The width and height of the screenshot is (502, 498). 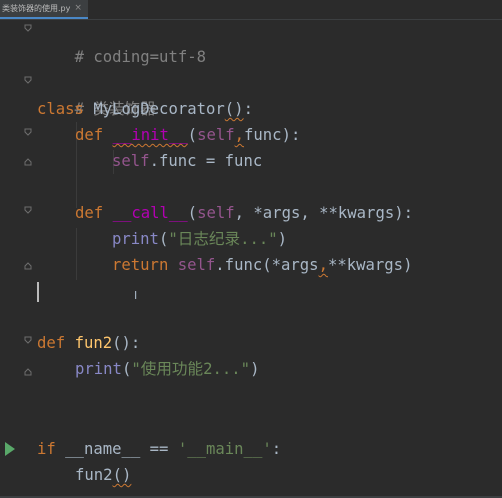 I want to click on code-token: ():, so click(x=126, y=343).